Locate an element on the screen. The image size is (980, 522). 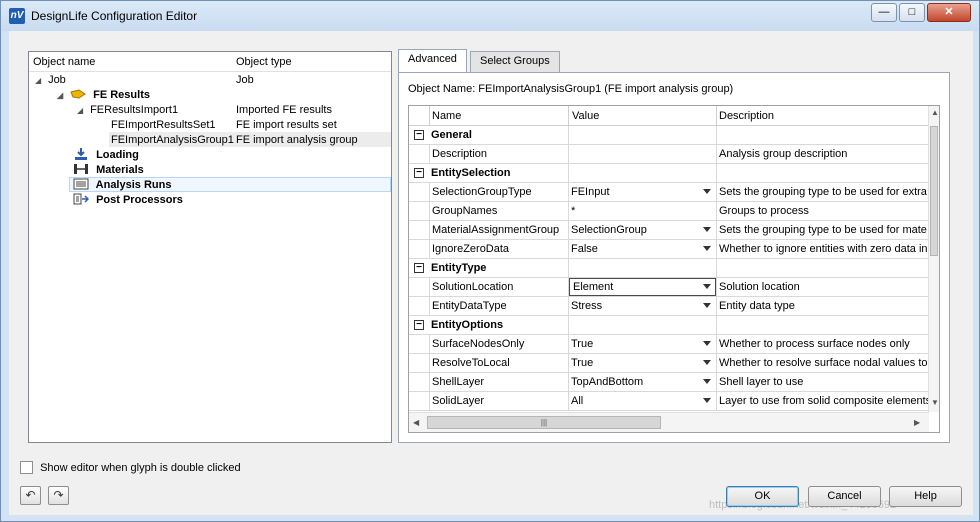
scroll-right-arrow-icon: ▶ is located at coordinates (917, 422).